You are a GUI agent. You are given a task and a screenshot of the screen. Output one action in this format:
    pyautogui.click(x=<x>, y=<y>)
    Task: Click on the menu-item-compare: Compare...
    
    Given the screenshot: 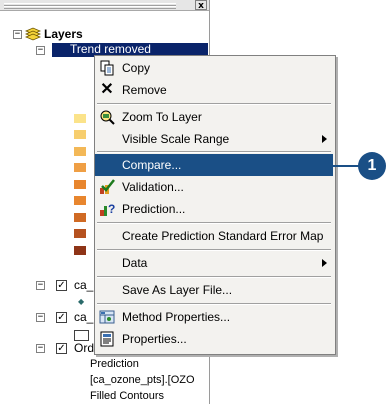 What is the action you would take?
    pyautogui.click(x=214, y=165)
    